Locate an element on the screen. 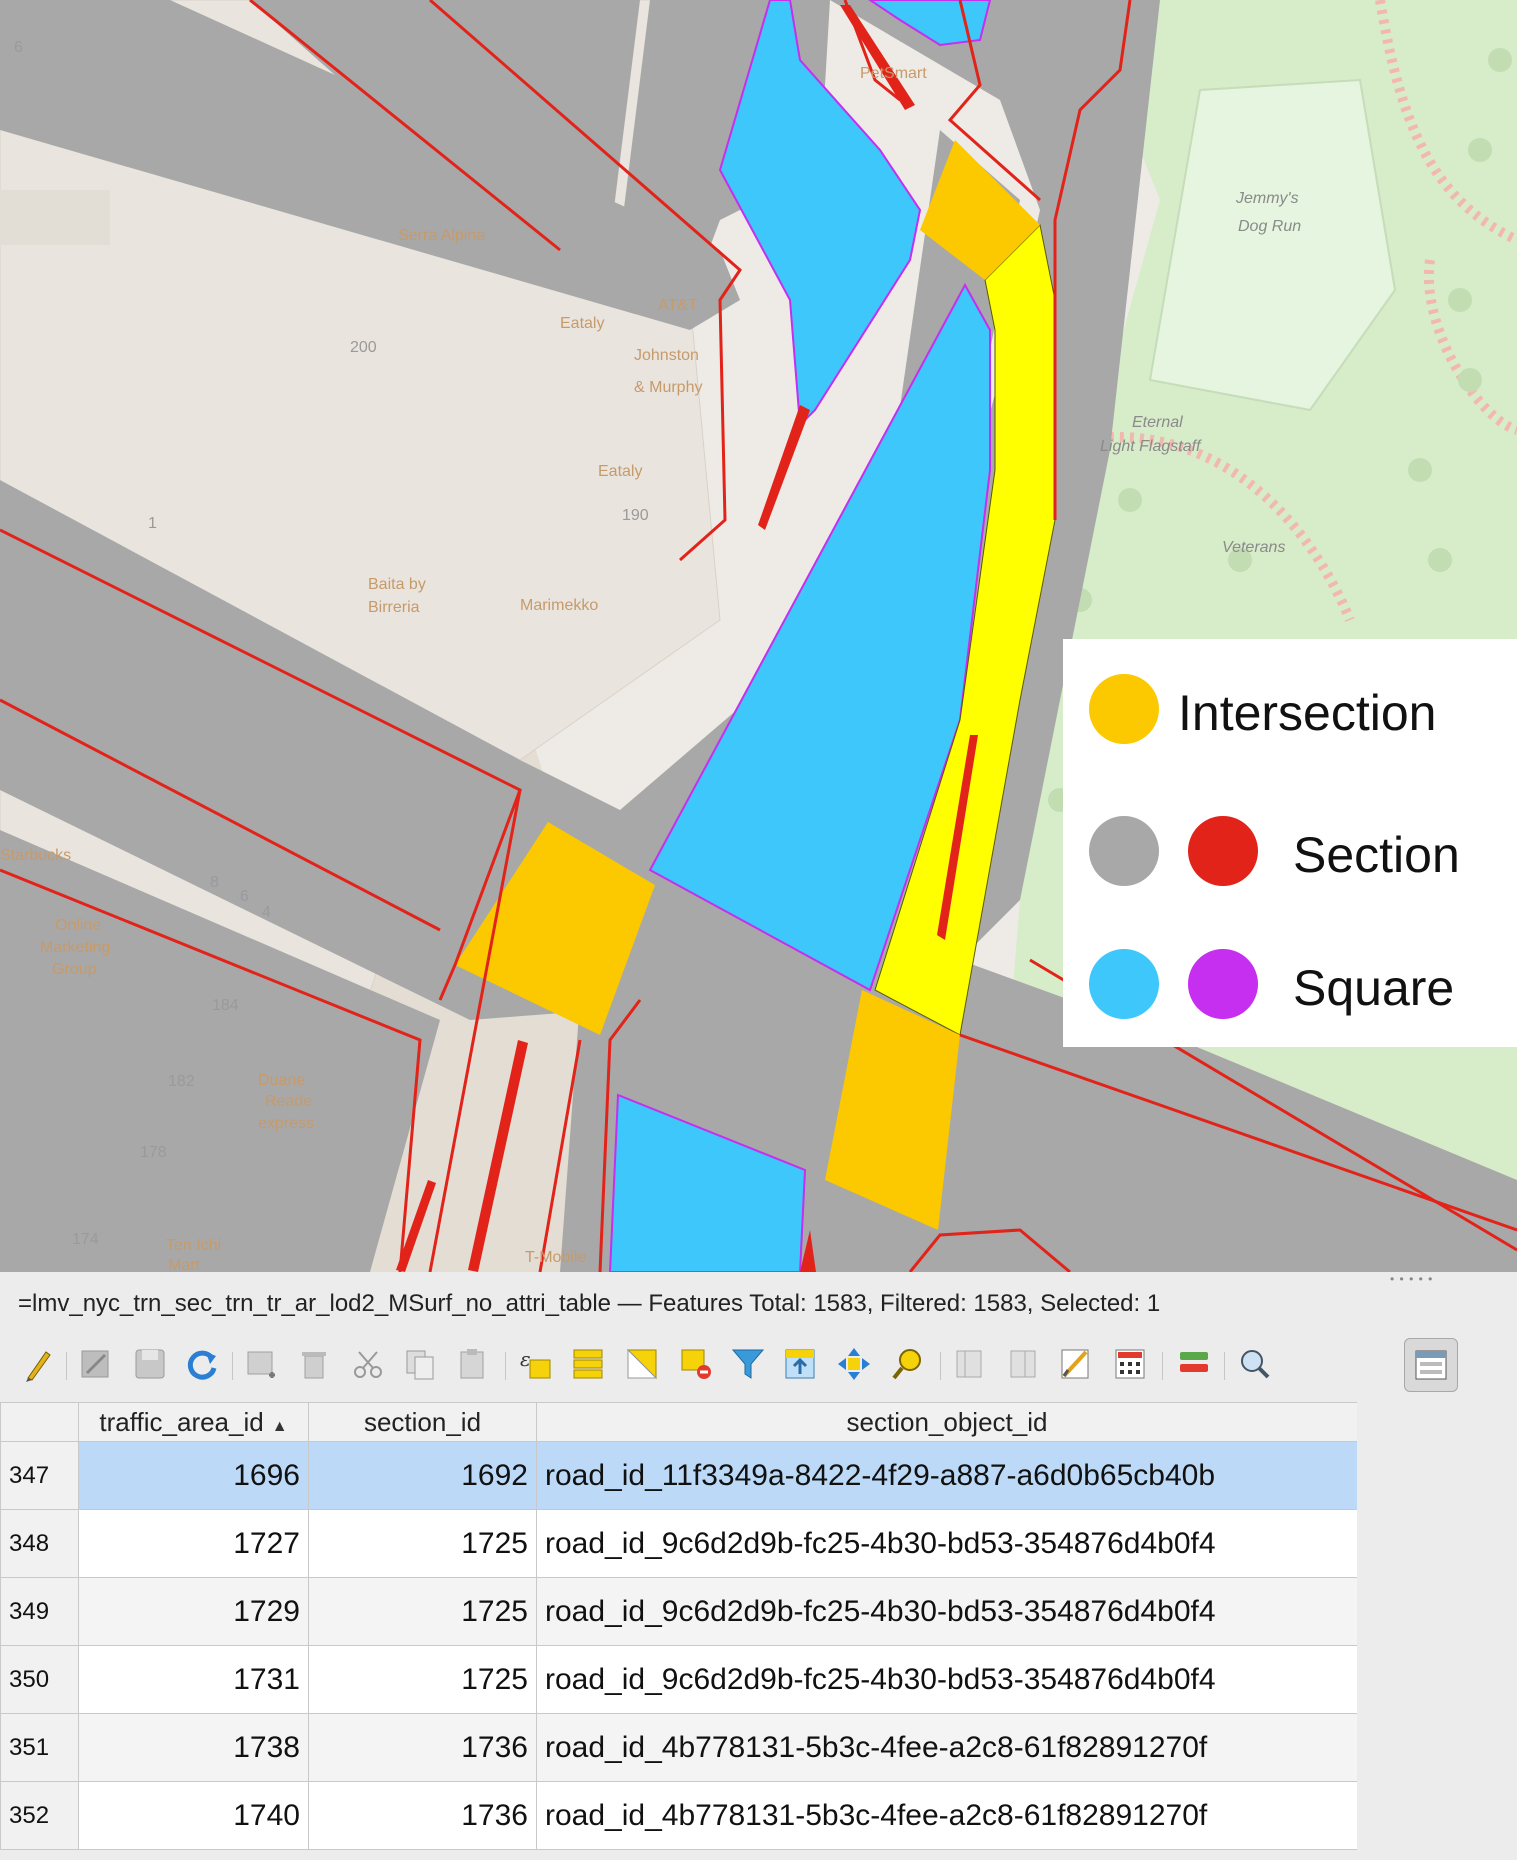 This screenshot has width=1517, height=1860. poi-label: Eternal is located at coordinates (1157, 422).